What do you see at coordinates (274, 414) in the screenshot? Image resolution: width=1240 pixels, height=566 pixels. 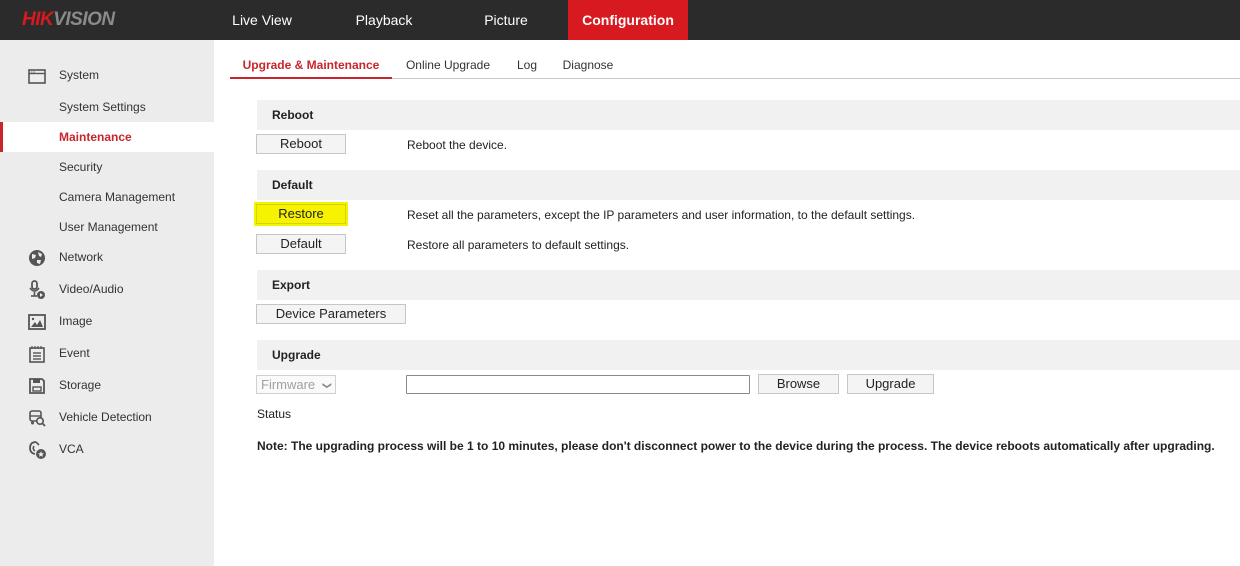 I see `upgrade-status-label: Status` at bounding box center [274, 414].